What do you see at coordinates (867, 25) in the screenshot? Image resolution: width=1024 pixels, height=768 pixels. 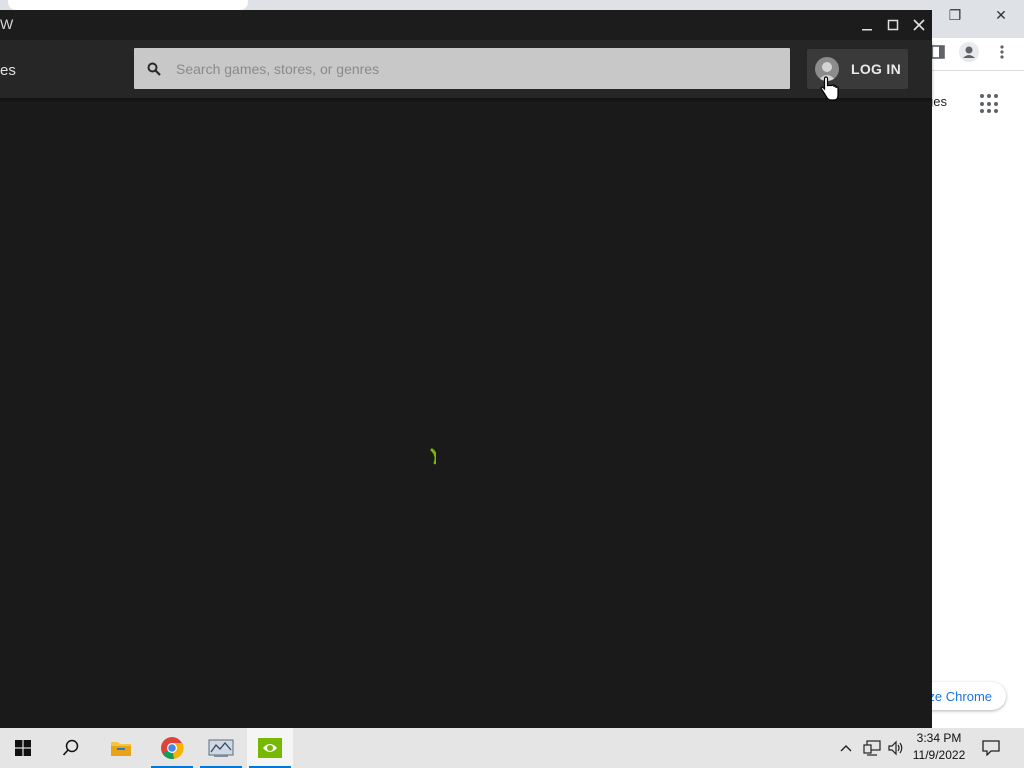 I see `minimize-button` at bounding box center [867, 25].